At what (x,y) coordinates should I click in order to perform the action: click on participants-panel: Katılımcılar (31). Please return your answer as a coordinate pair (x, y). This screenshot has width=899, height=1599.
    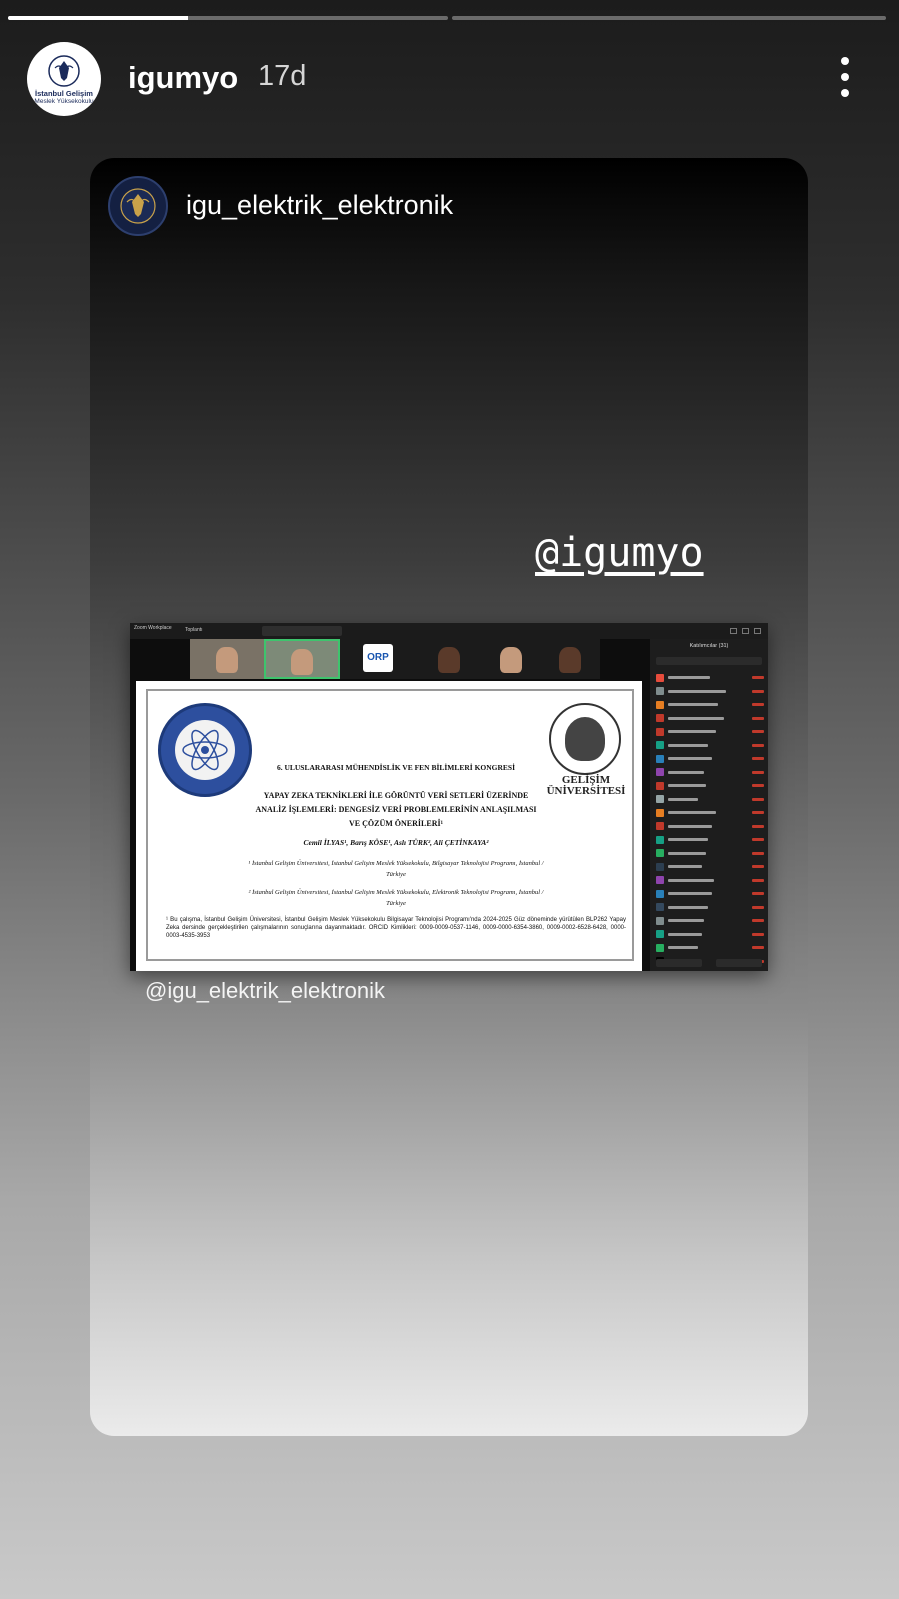
    Looking at the image, I should click on (709, 805).